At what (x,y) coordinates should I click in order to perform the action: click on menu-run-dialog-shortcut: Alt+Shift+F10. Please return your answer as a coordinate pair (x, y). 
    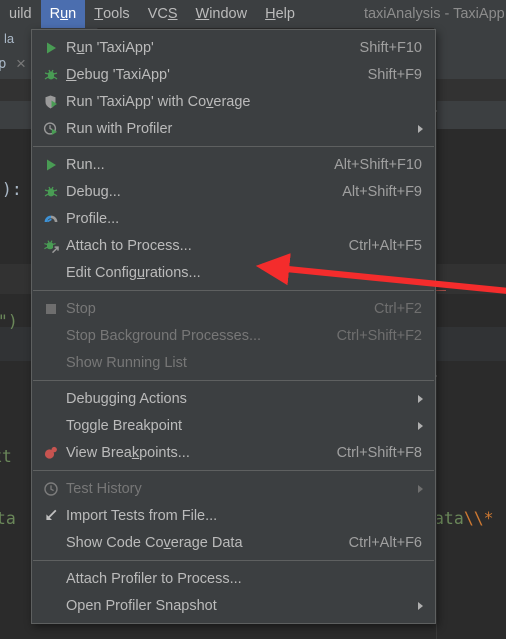
    Looking at the image, I should click on (378, 164).